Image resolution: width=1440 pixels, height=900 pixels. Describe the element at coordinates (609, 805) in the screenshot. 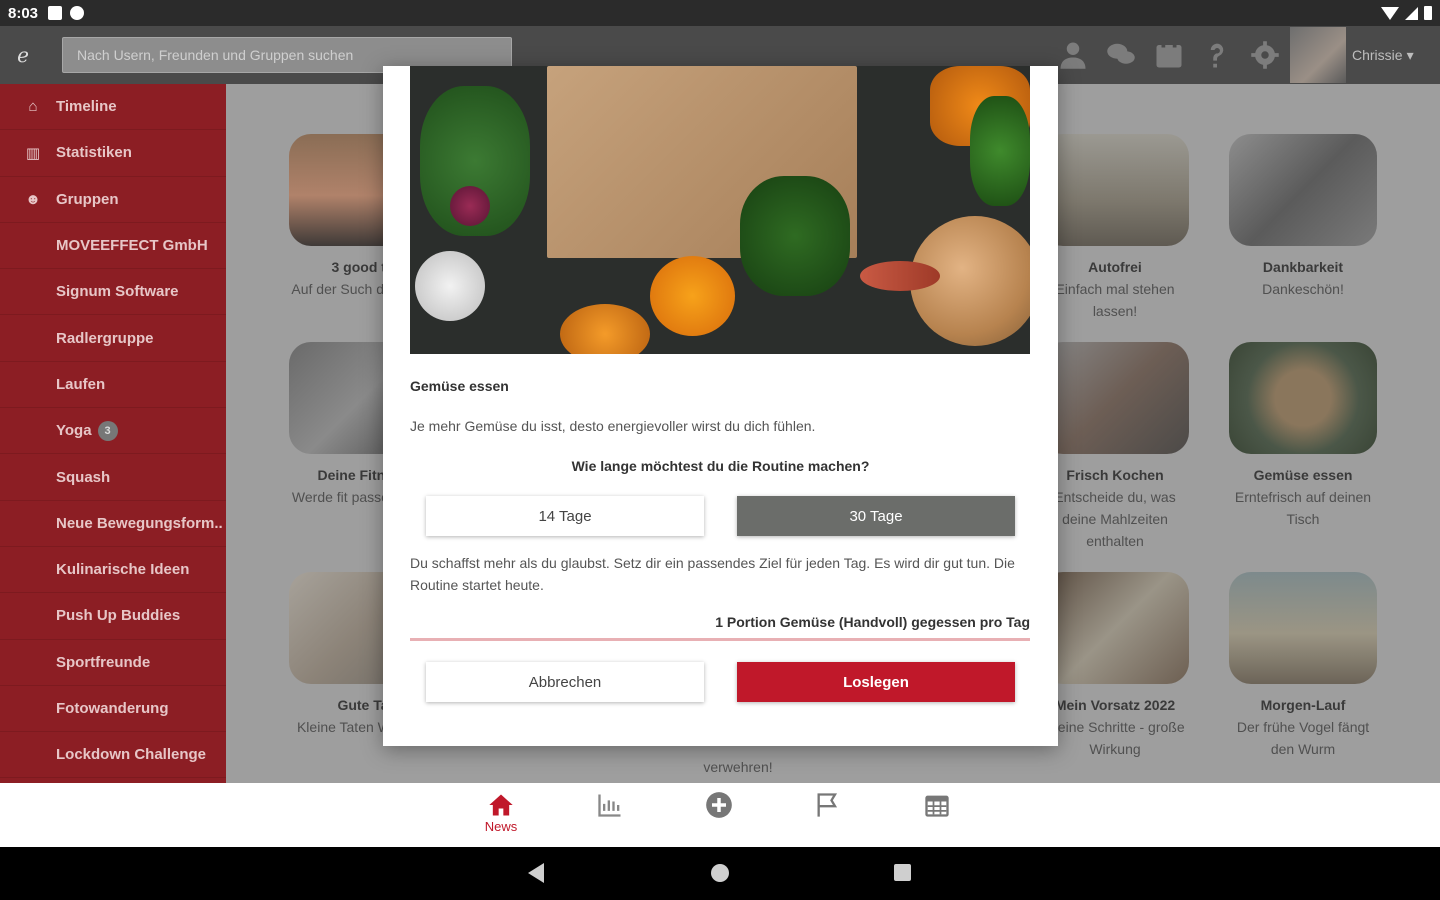

I see `bar-chart-icon` at that location.